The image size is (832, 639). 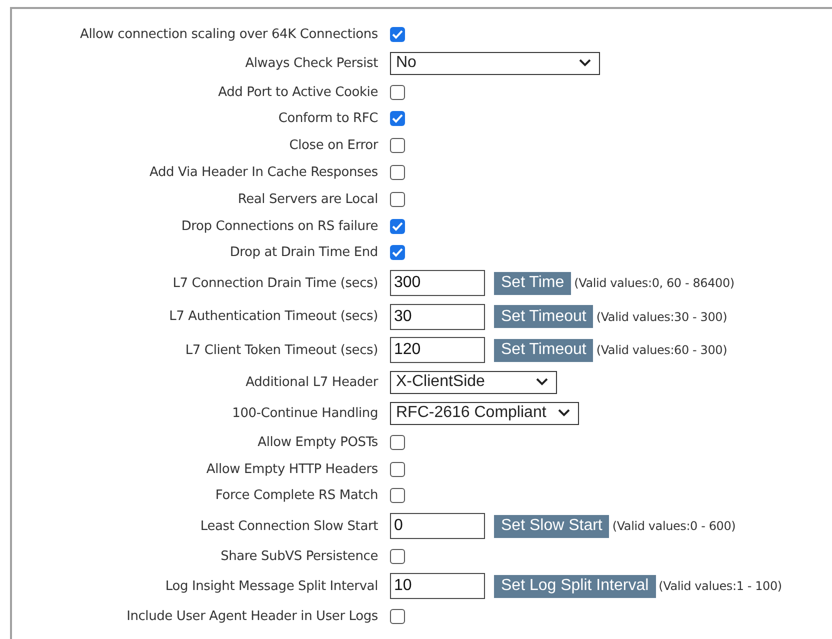 What do you see at coordinates (662, 350) in the screenshot?
I see `valid-values-hint: (Valid values:60 - 300)` at bounding box center [662, 350].